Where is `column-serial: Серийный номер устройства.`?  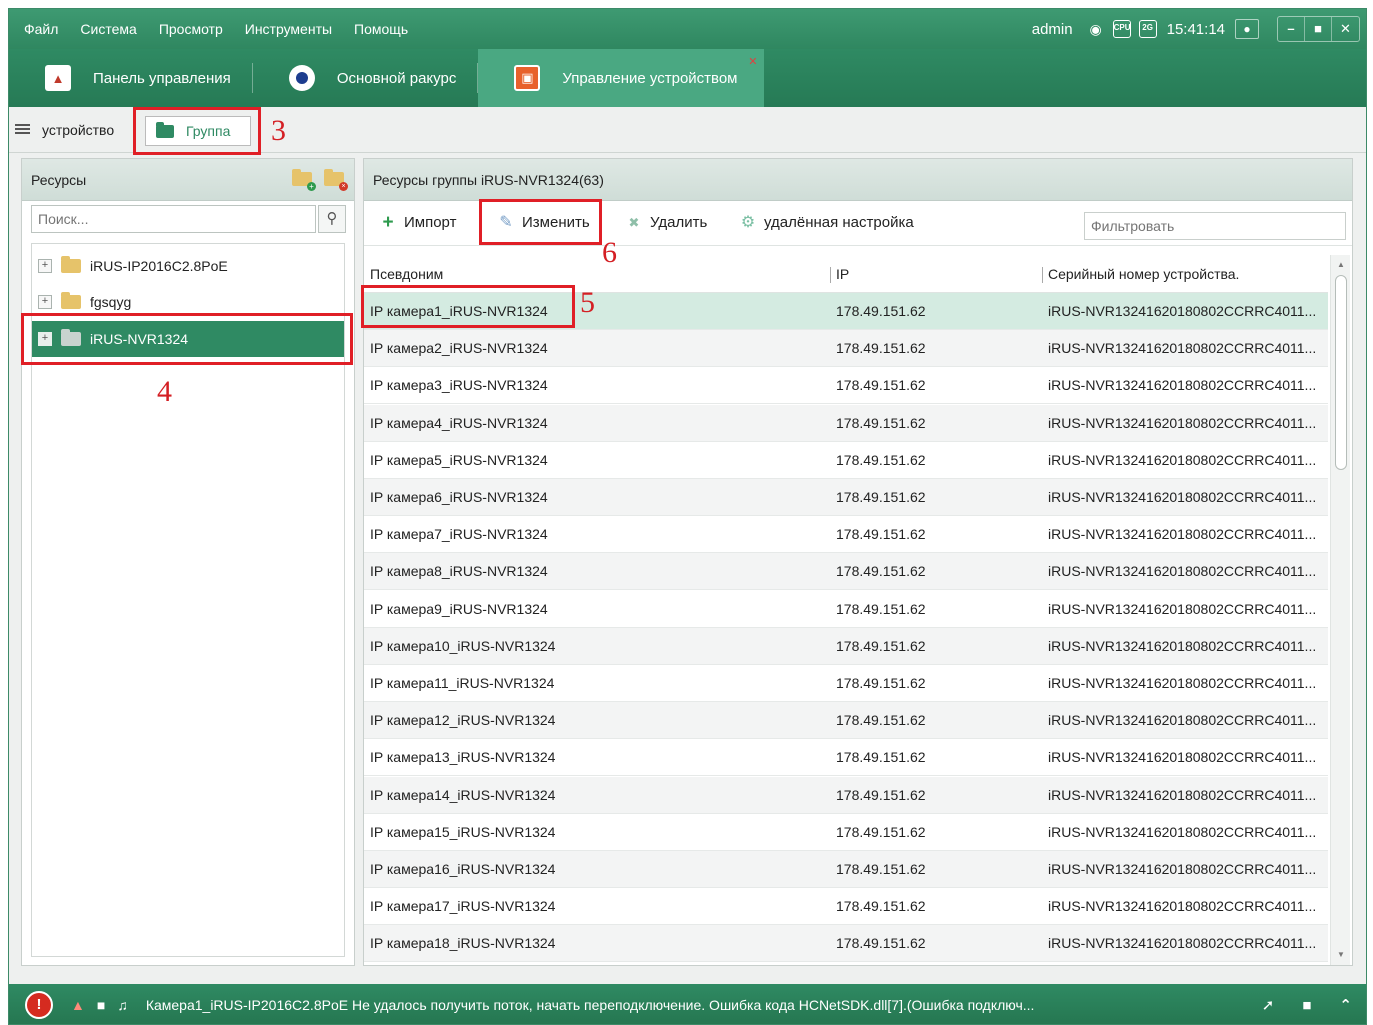 column-serial: Серийный номер устройства. is located at coordinates (1143, 274).